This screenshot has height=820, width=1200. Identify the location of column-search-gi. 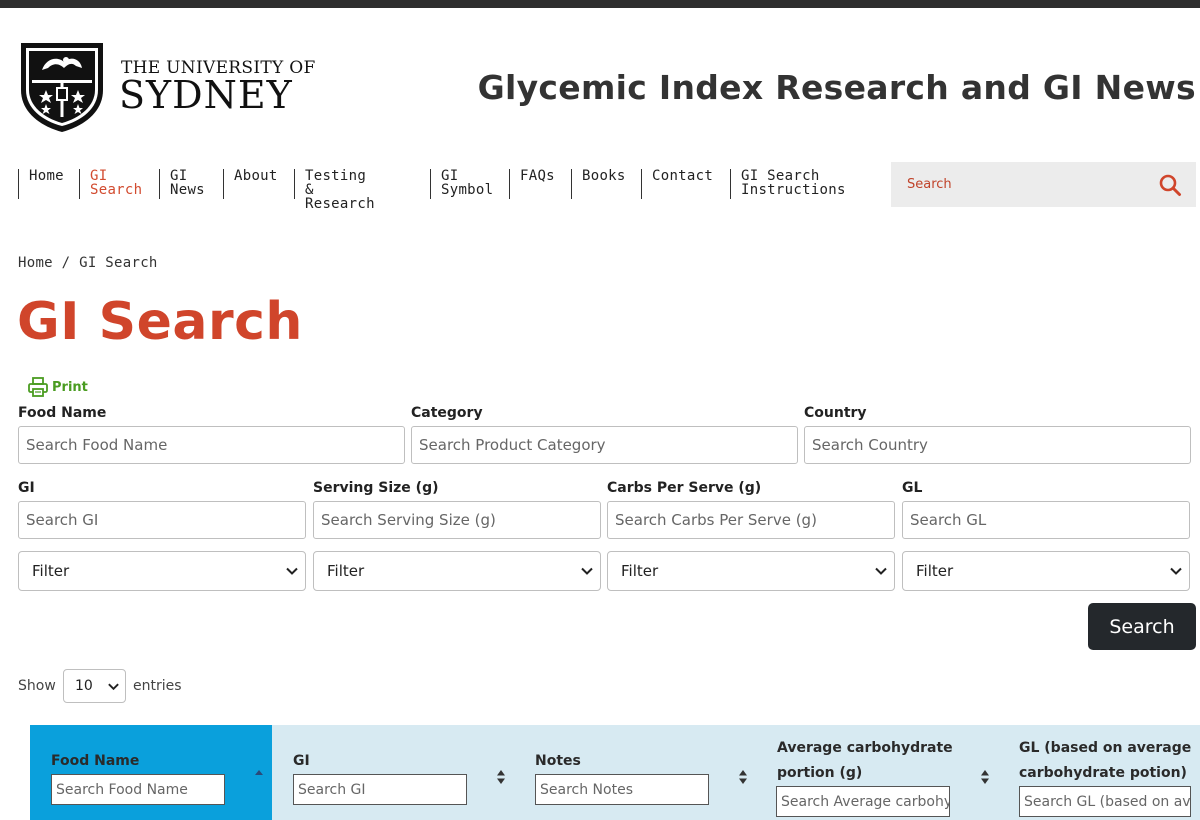
(380, 789).